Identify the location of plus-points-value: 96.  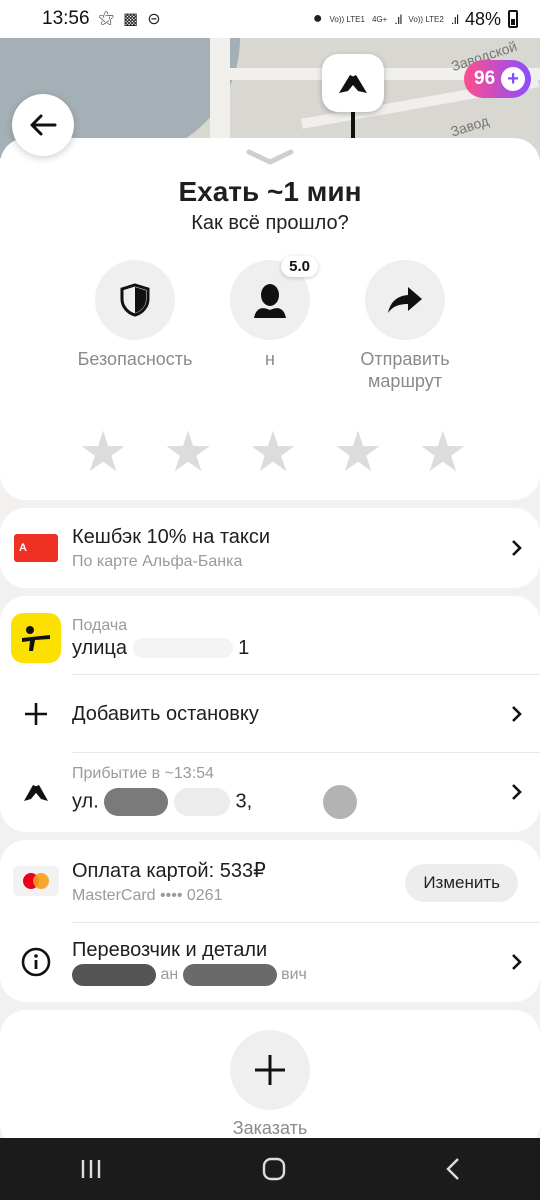
(485, 78).